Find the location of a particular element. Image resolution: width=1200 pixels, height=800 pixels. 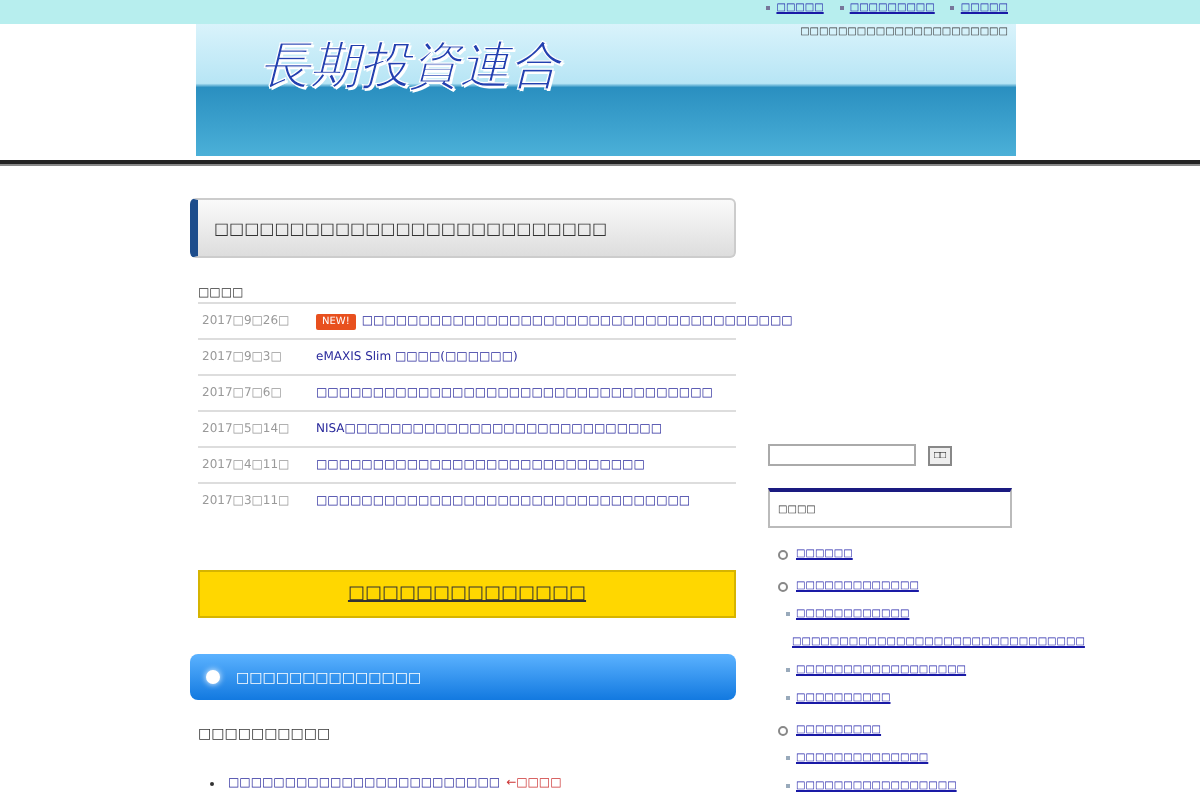

search-field is located at coordinates (842, 455).